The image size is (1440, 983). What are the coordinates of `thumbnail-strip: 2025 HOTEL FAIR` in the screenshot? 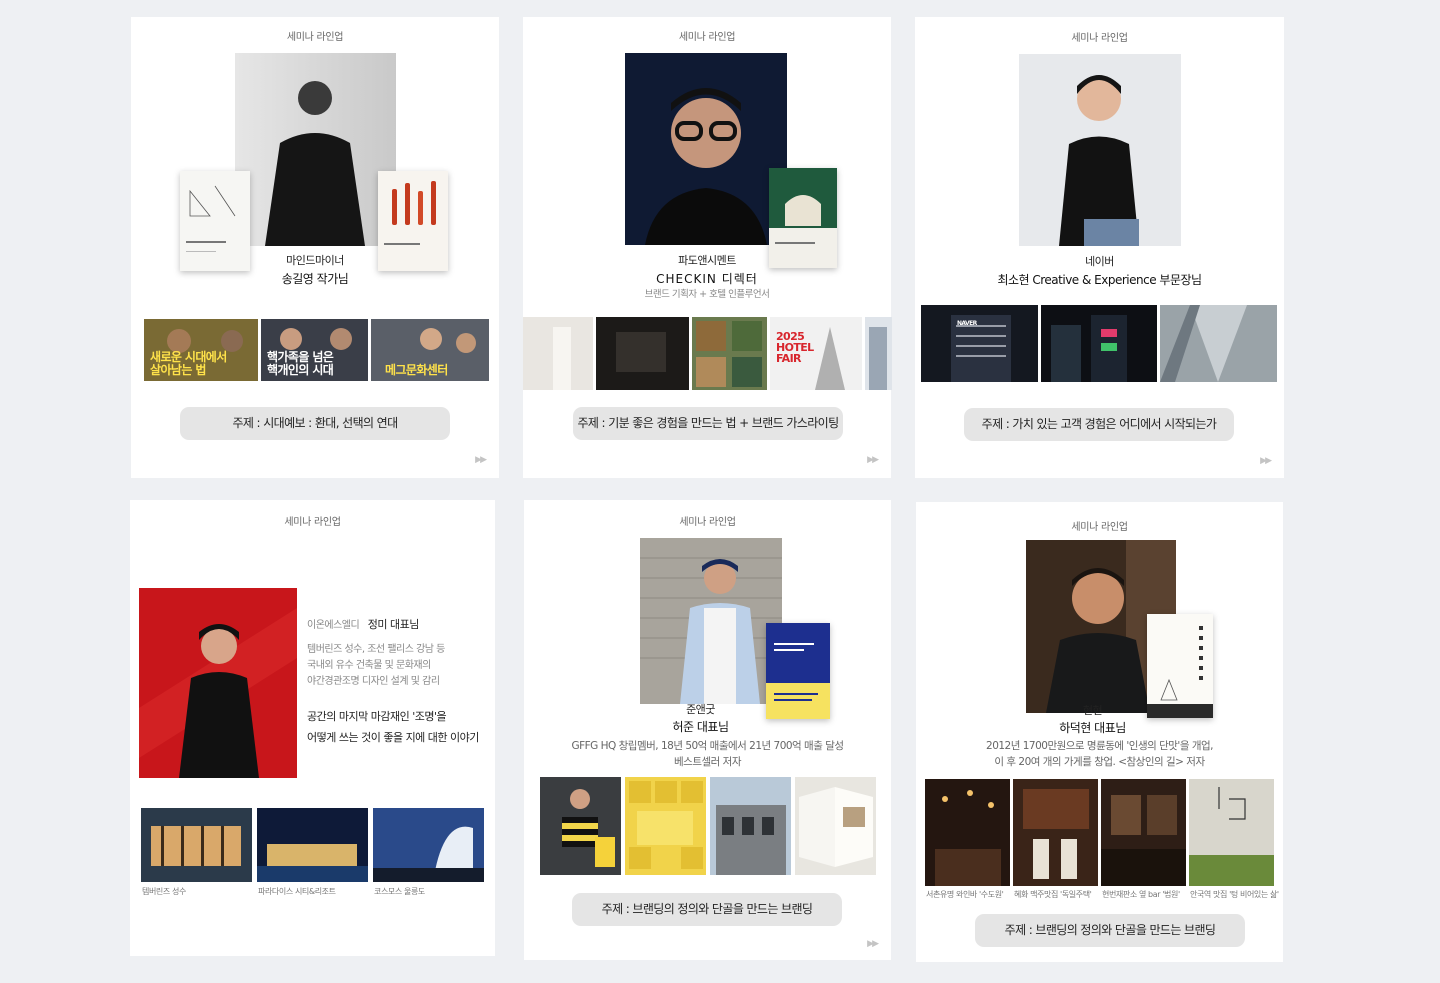 It's located at (707, 353).